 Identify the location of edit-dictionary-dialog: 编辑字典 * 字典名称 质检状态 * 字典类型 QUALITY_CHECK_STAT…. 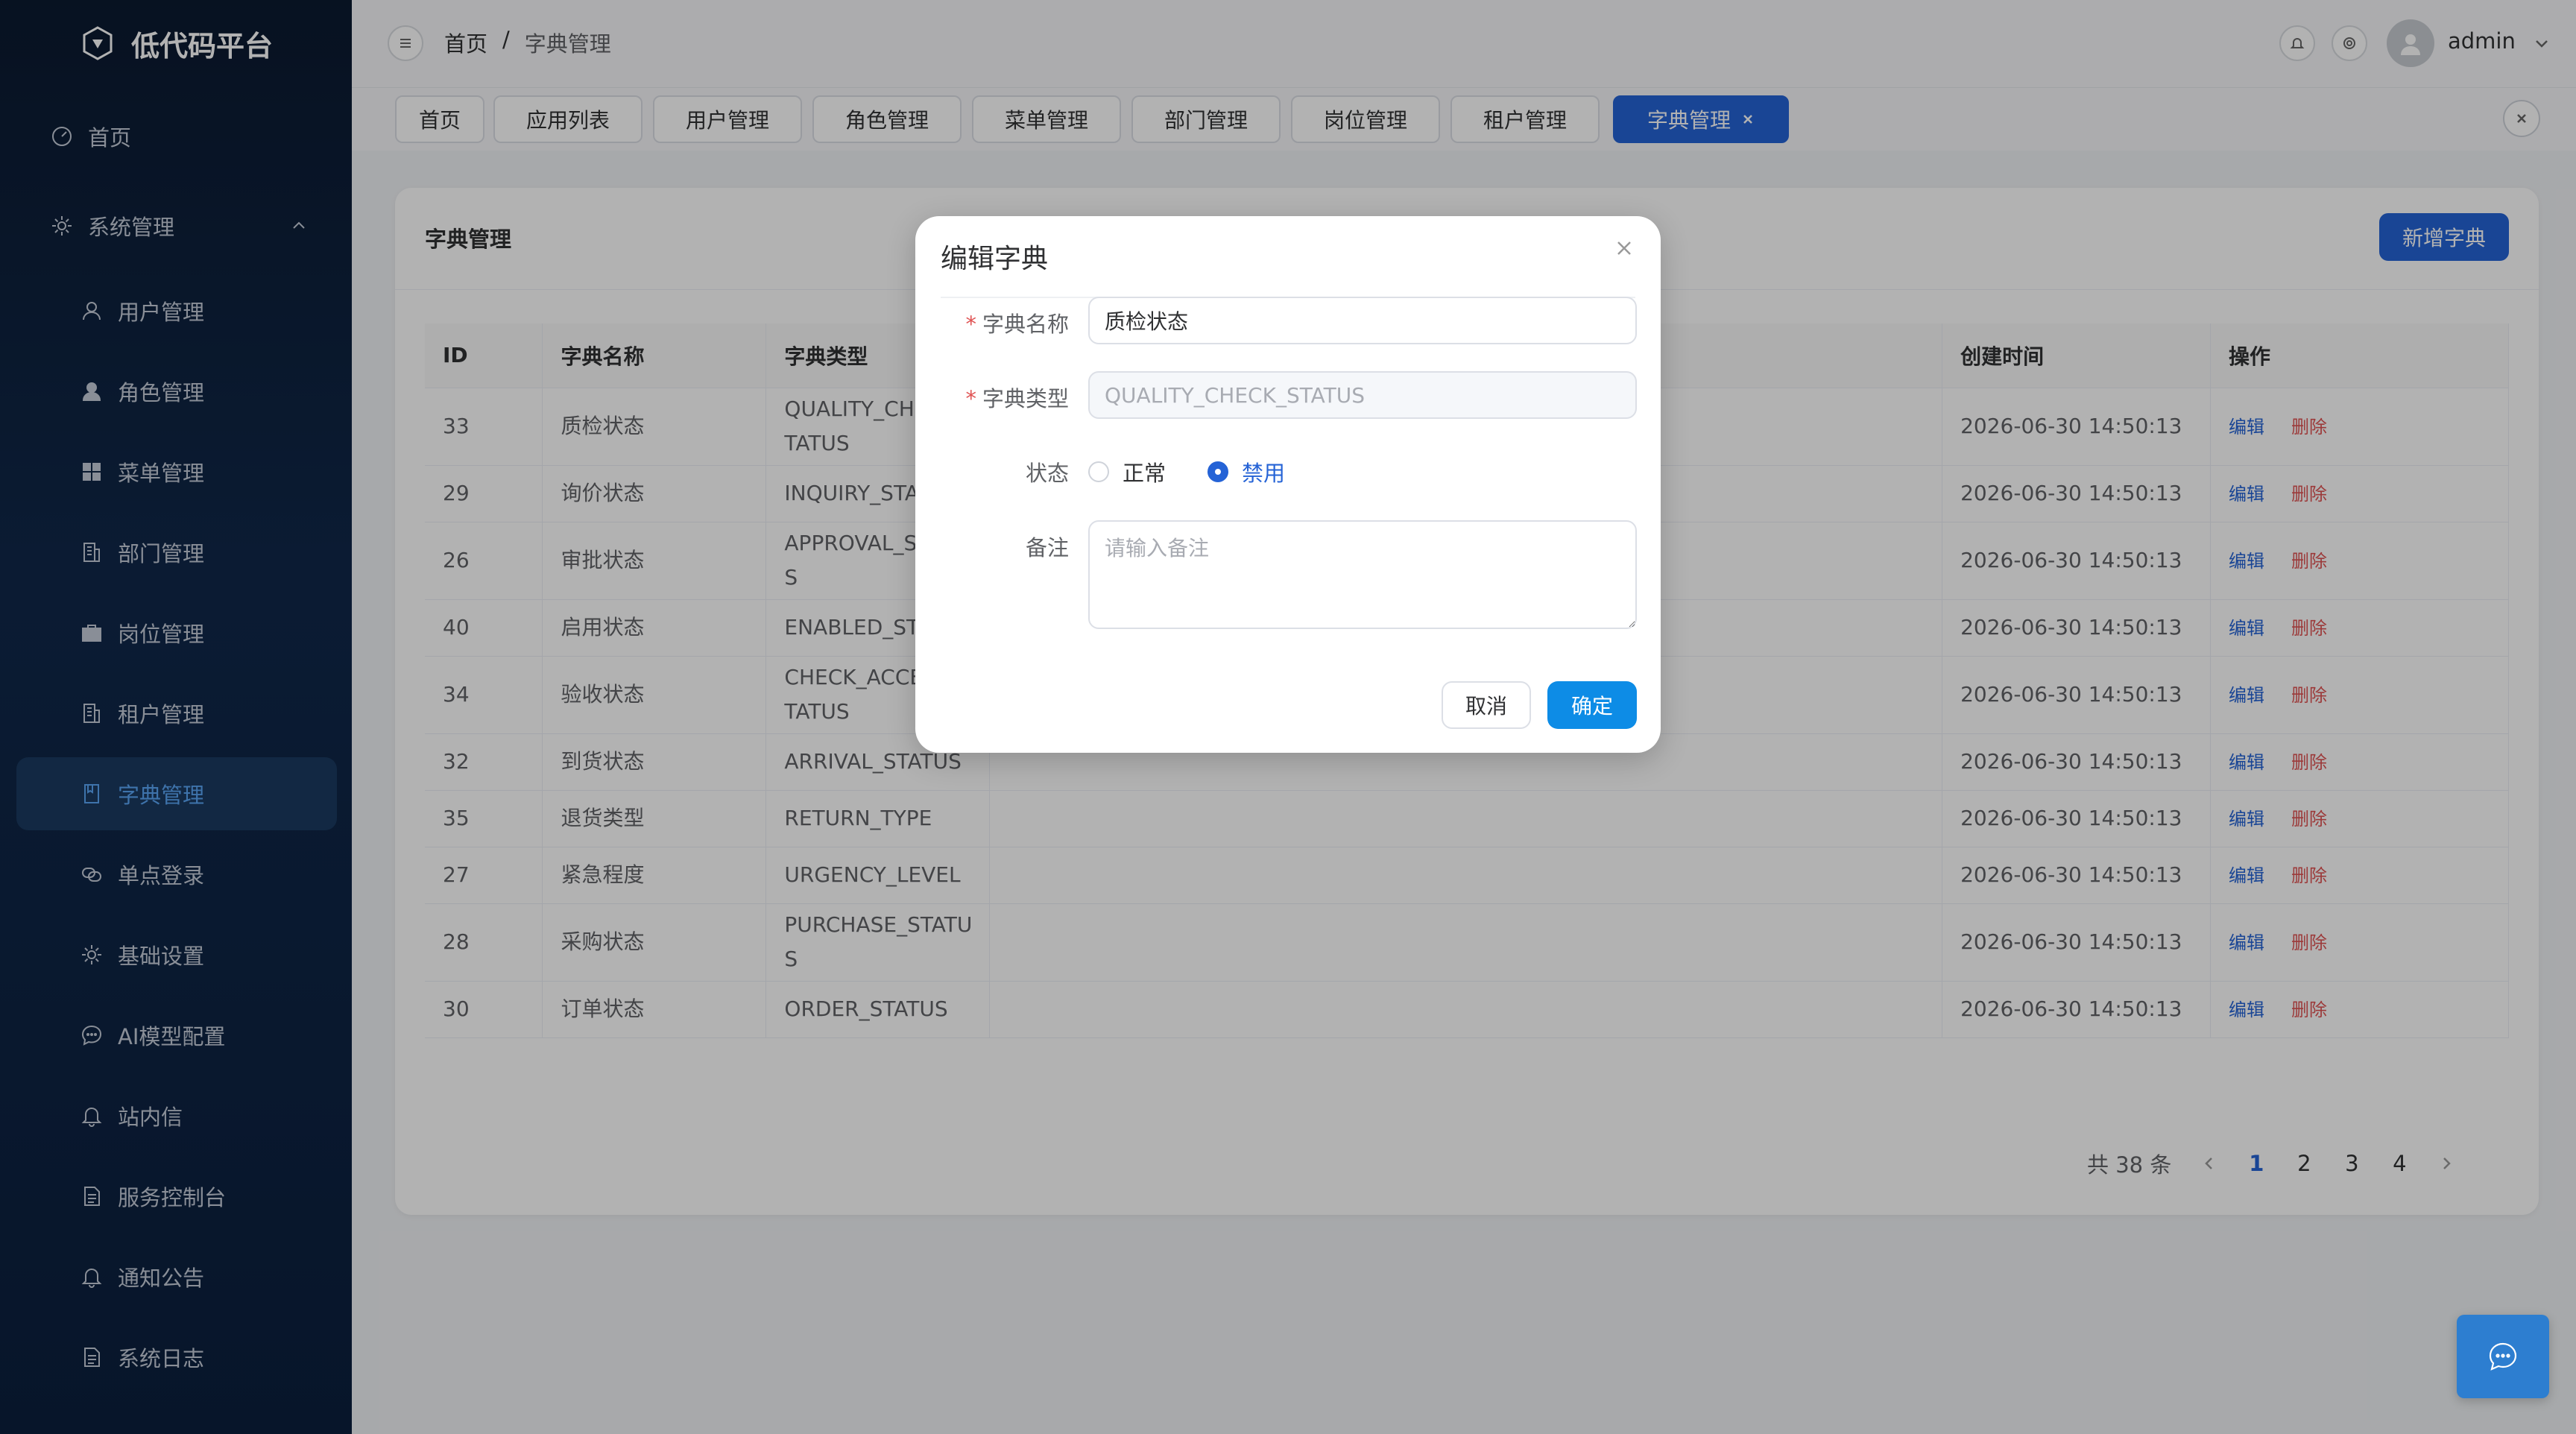
(1288, 485).